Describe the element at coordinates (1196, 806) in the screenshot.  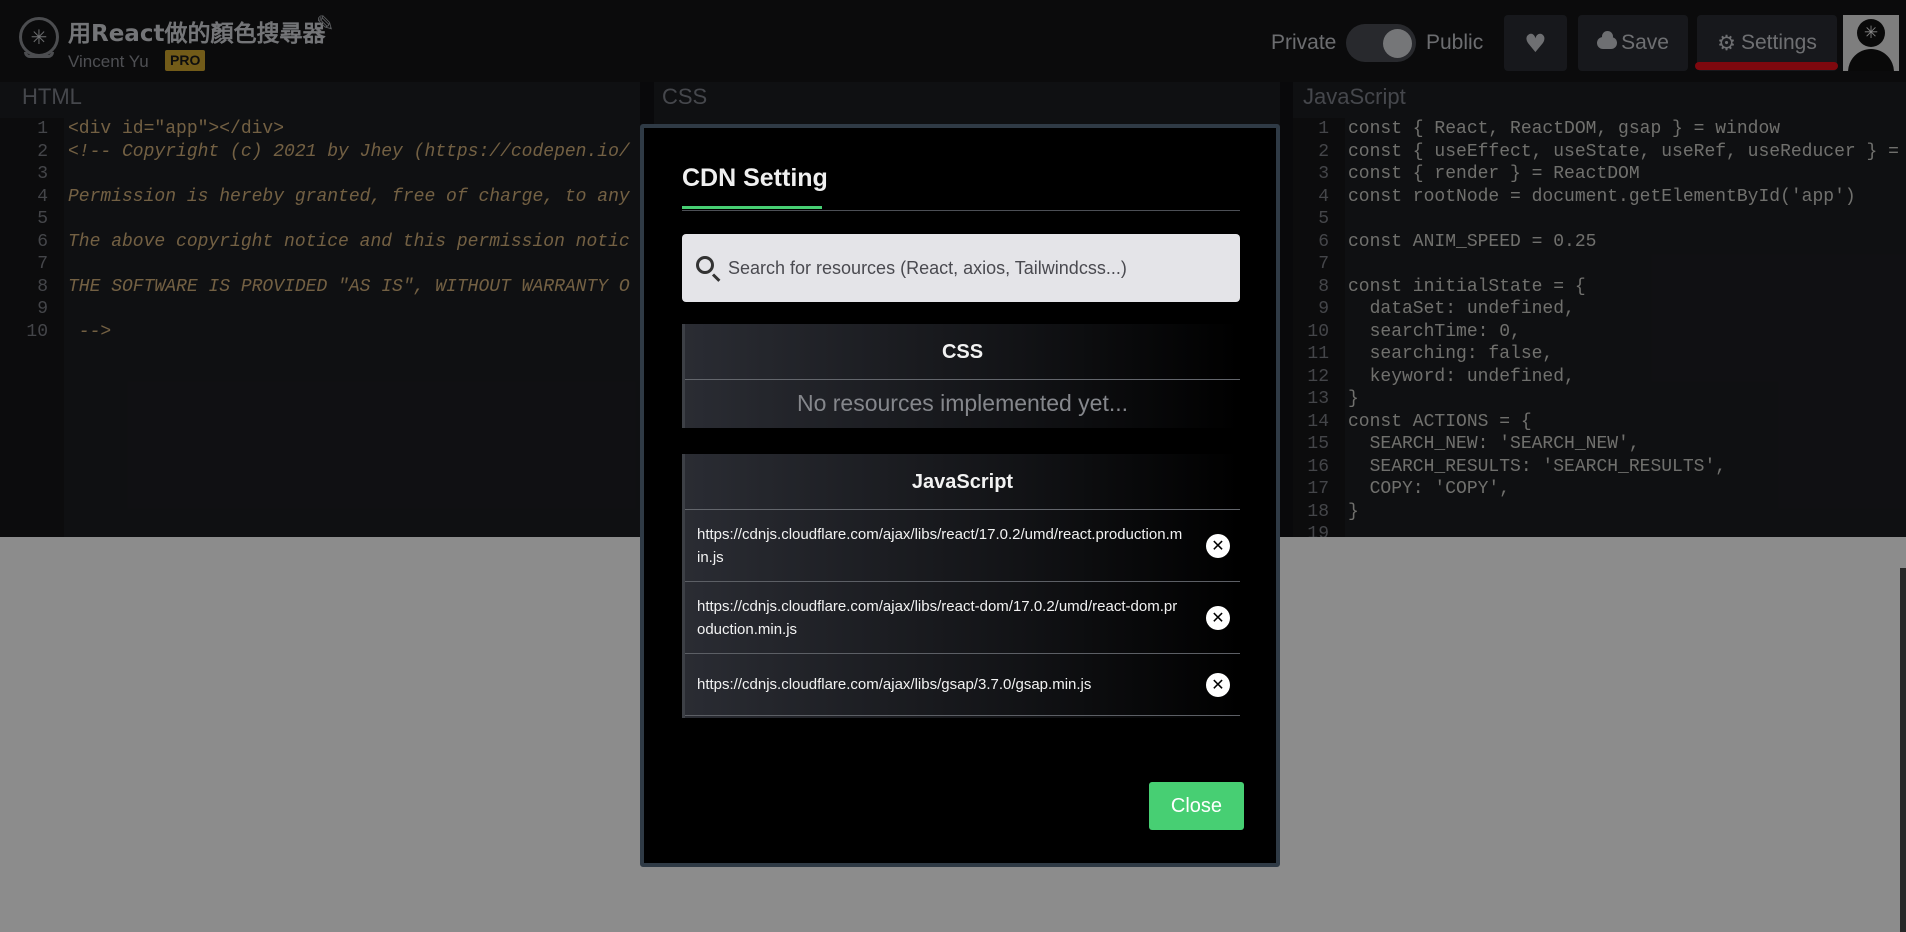
I see `close-button: Close` at that location.